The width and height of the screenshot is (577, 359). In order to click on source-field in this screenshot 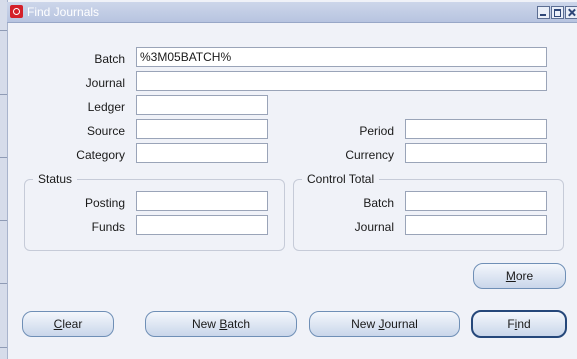, I will do `click(202, 129)`.